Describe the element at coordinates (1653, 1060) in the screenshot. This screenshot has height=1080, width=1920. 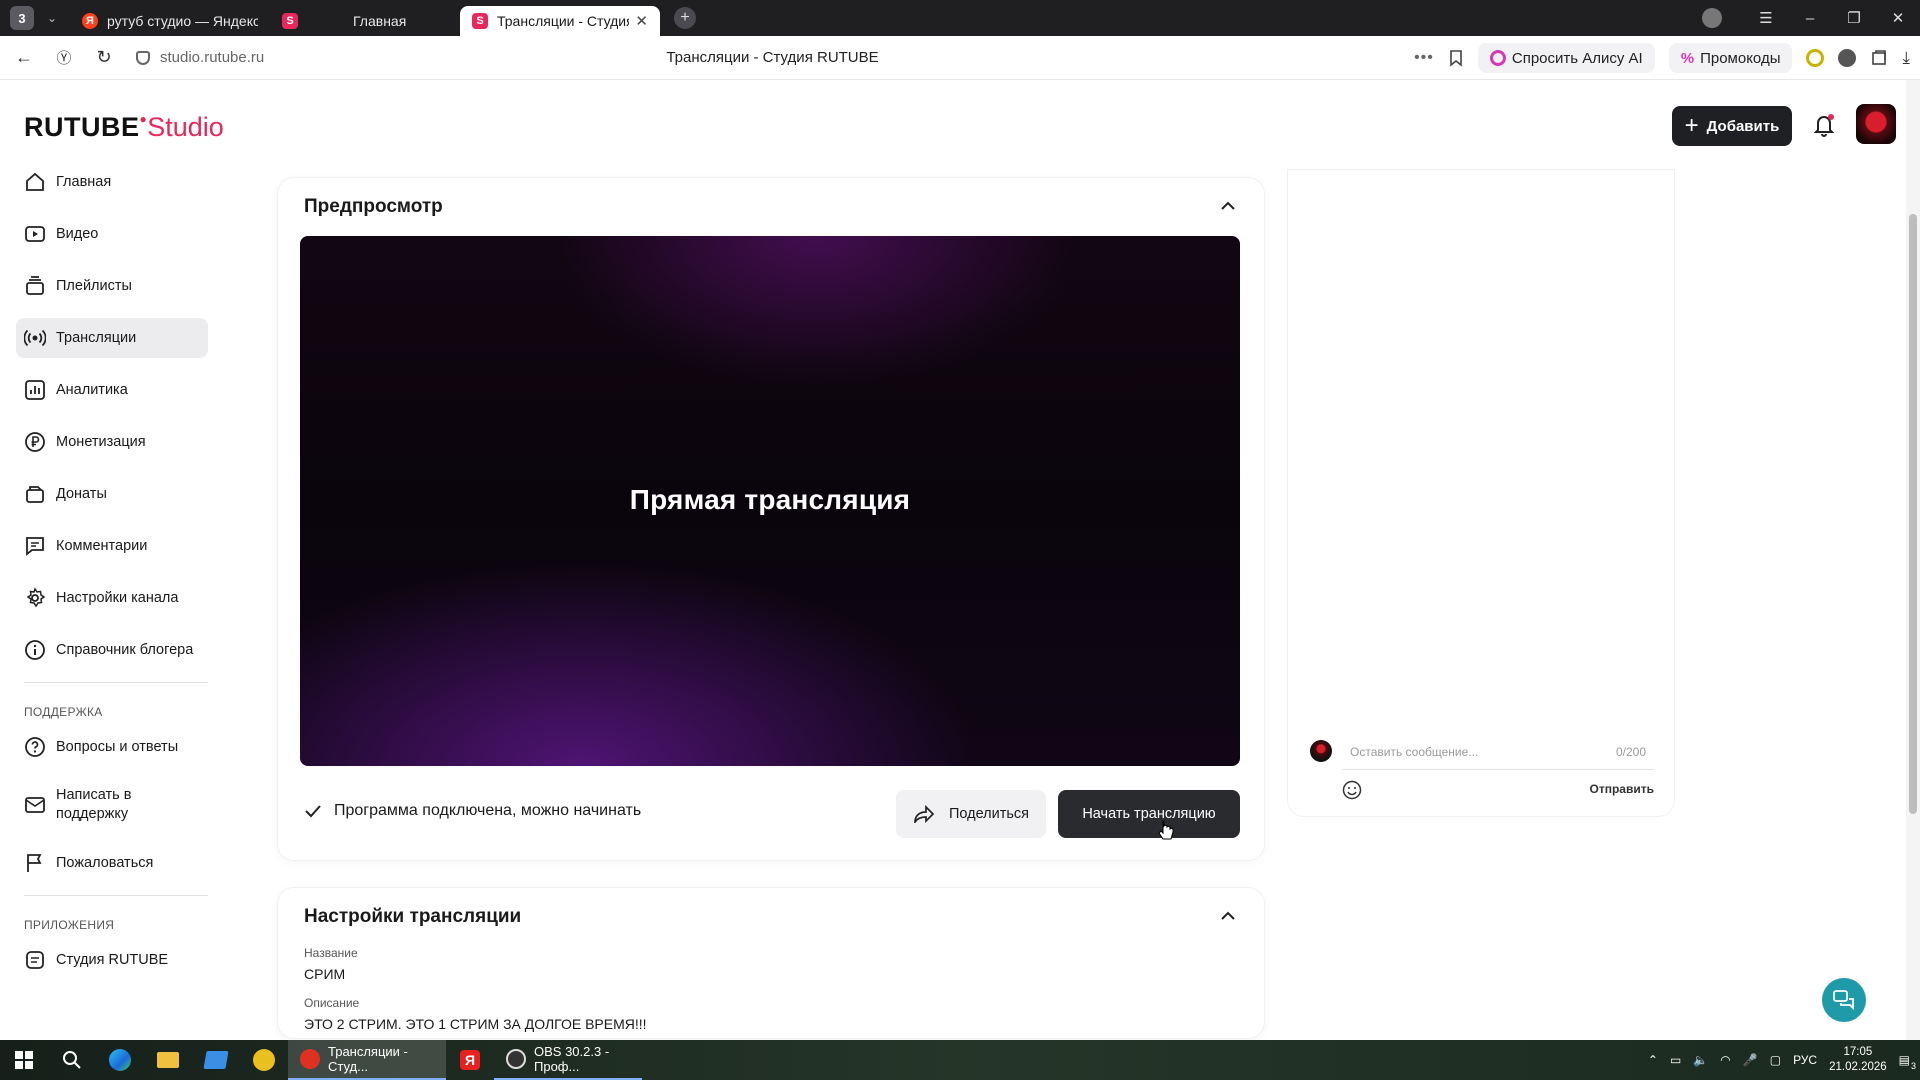
I see `chevron-up-icon: ⌃` at that location.